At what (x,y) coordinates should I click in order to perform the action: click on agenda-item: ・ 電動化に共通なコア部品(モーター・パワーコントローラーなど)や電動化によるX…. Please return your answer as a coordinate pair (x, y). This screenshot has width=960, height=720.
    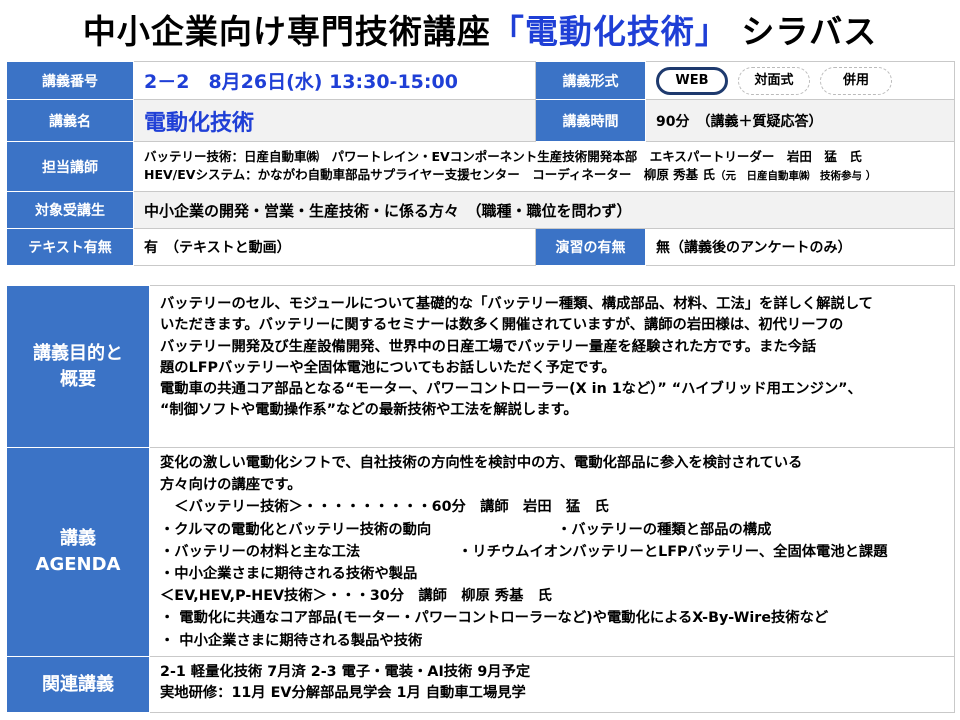
    Looking at the image, I should click on (494, 618).